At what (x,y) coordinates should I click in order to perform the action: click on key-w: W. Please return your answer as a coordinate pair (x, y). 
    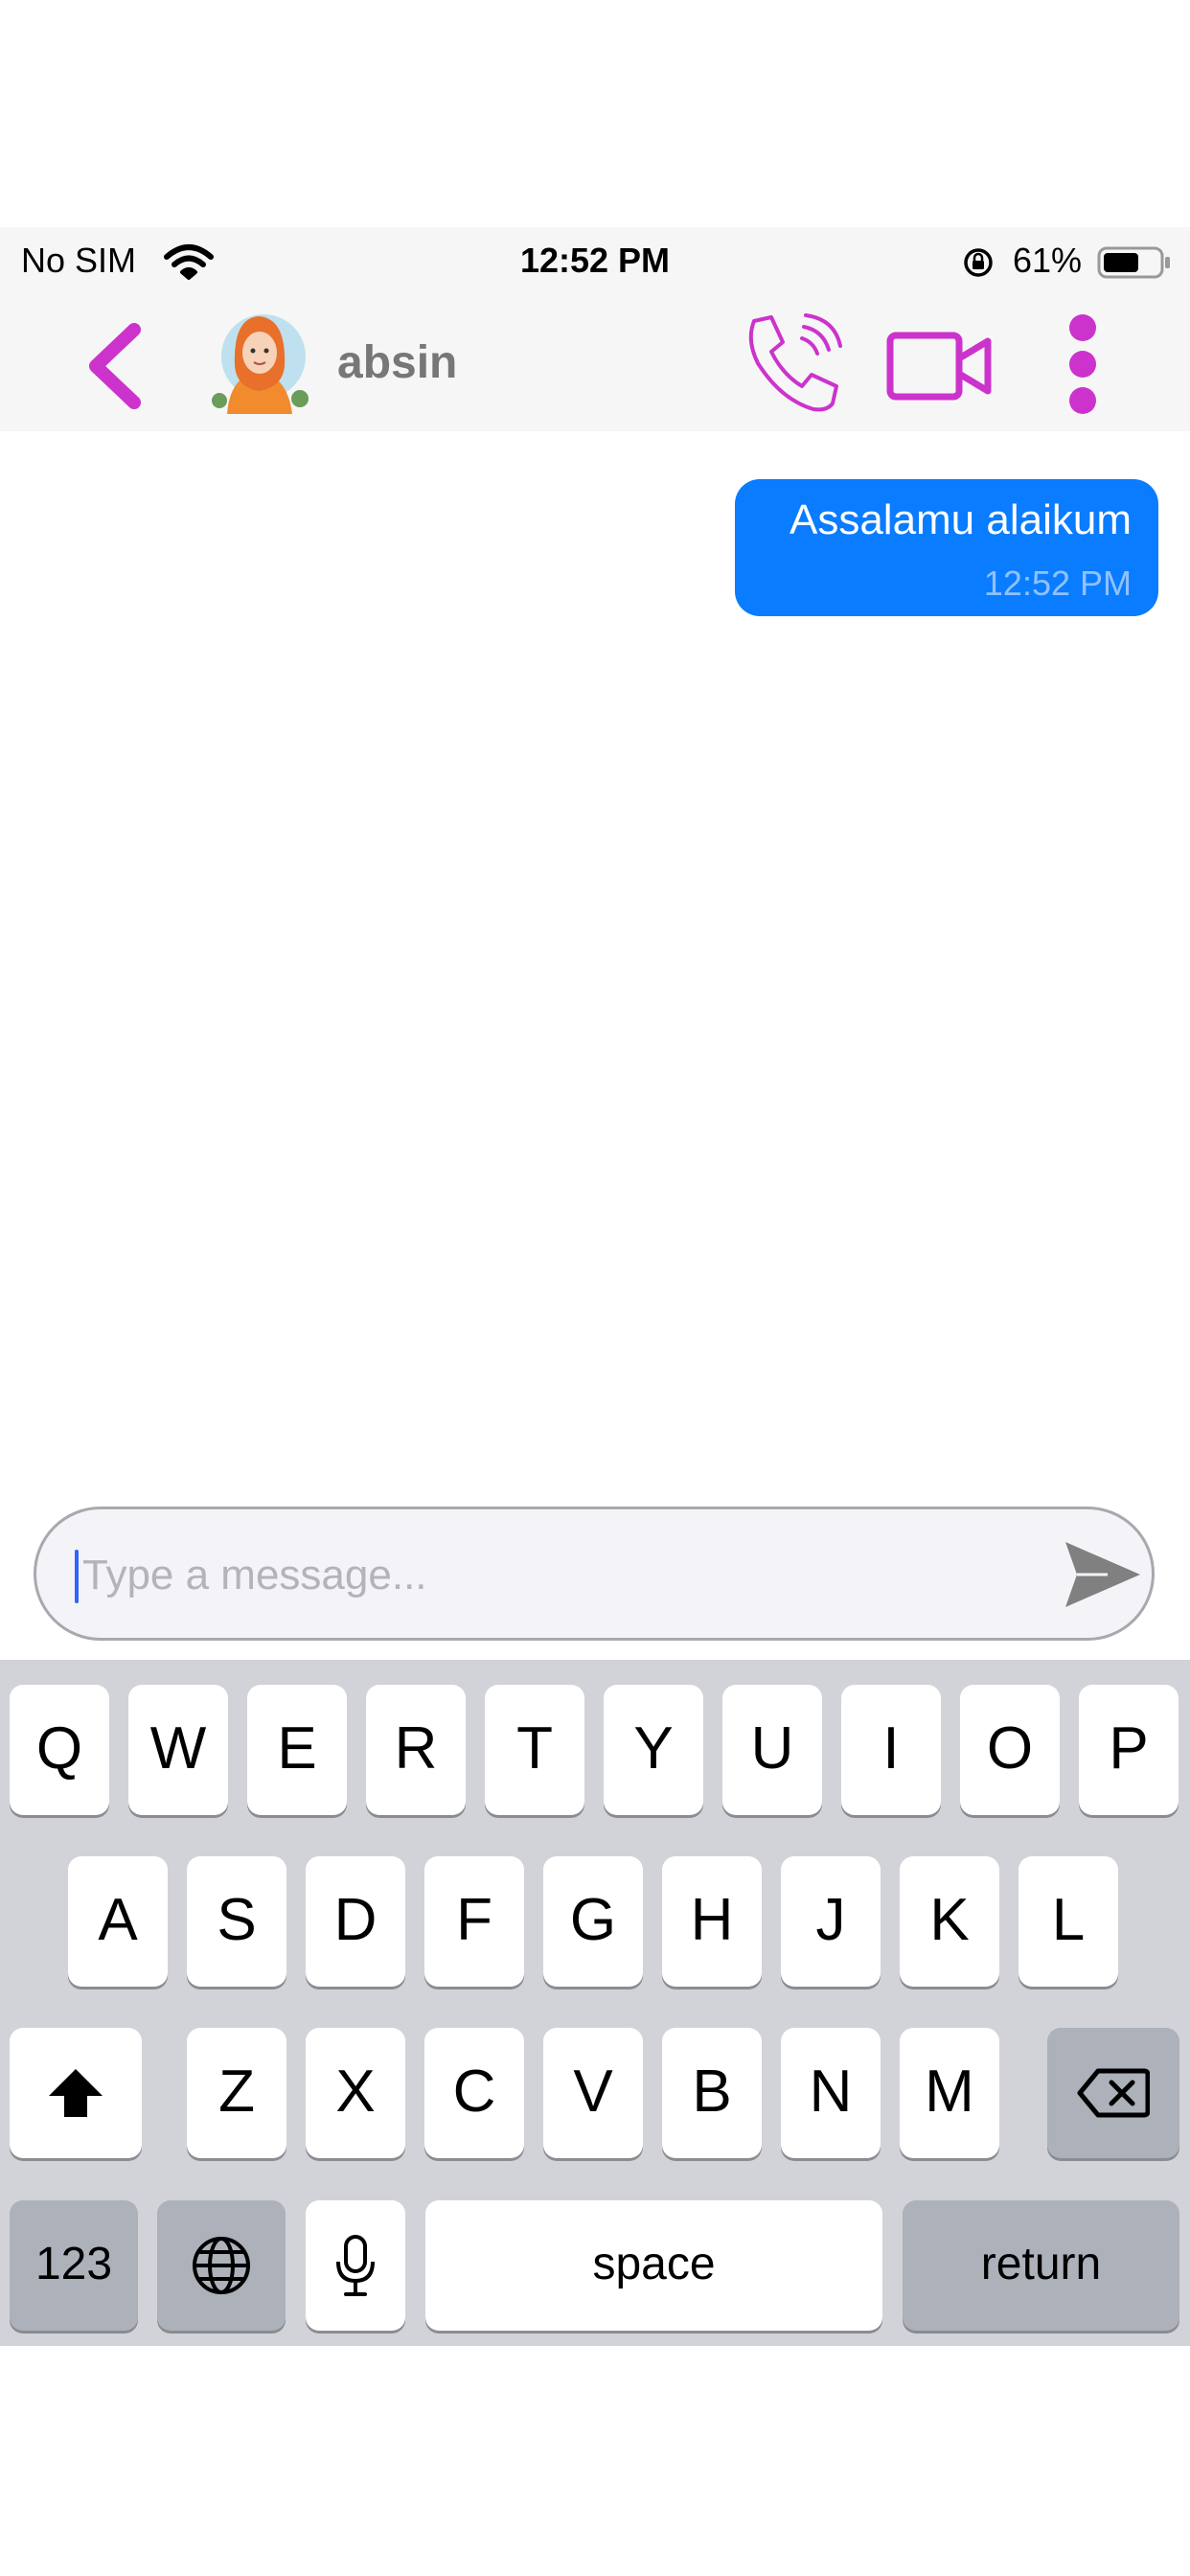
    Looking at the image, I should click on (178, 1750).